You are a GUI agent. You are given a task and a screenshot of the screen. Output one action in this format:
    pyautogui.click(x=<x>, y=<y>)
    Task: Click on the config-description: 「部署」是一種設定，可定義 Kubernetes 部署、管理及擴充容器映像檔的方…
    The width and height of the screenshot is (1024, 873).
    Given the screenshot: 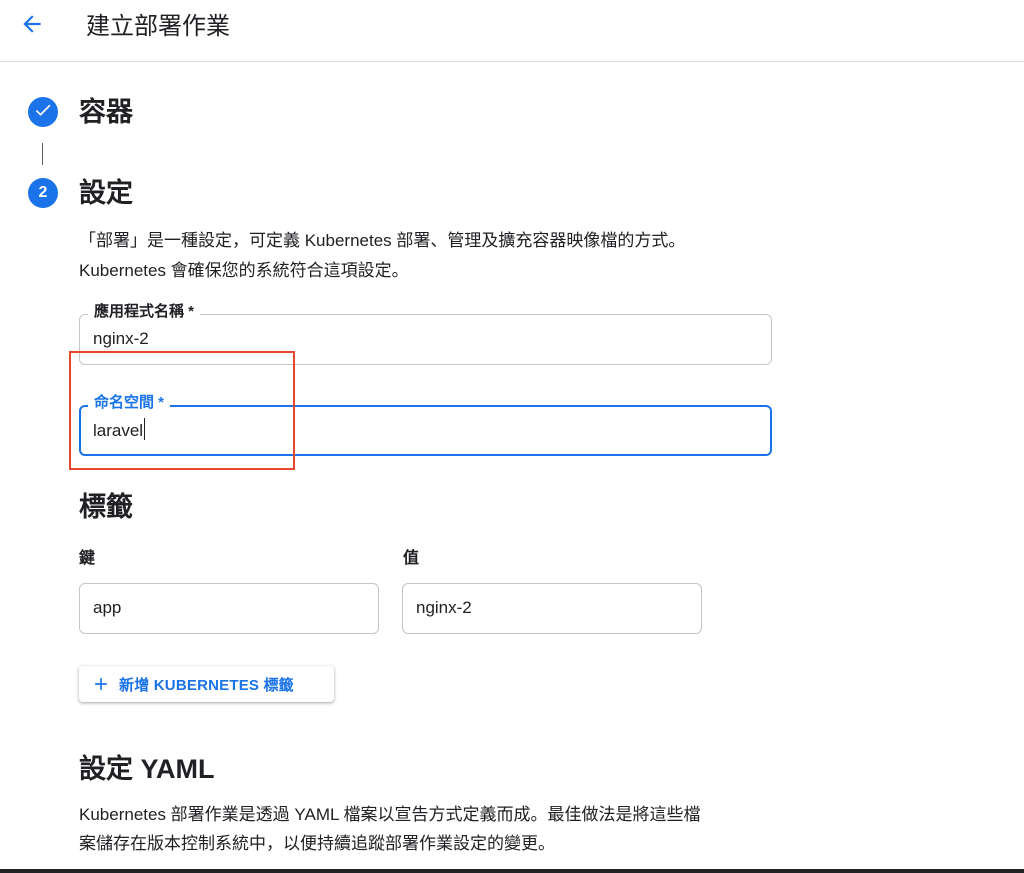 What is the action you would take?
    pyautogui.click(x=429, y=256)
    